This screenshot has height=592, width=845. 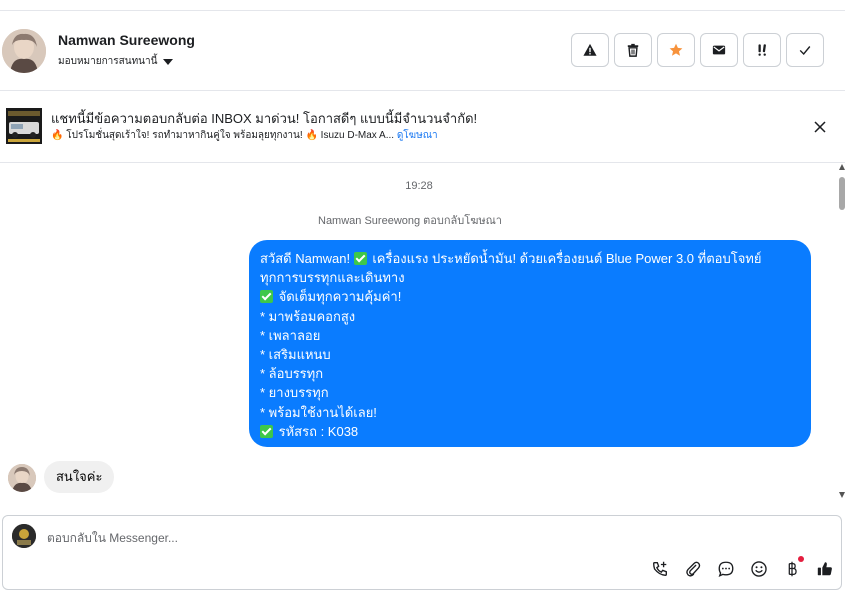 I want to click on view-ad-link: ดูโฆษณา, so click(x=417, y=135).